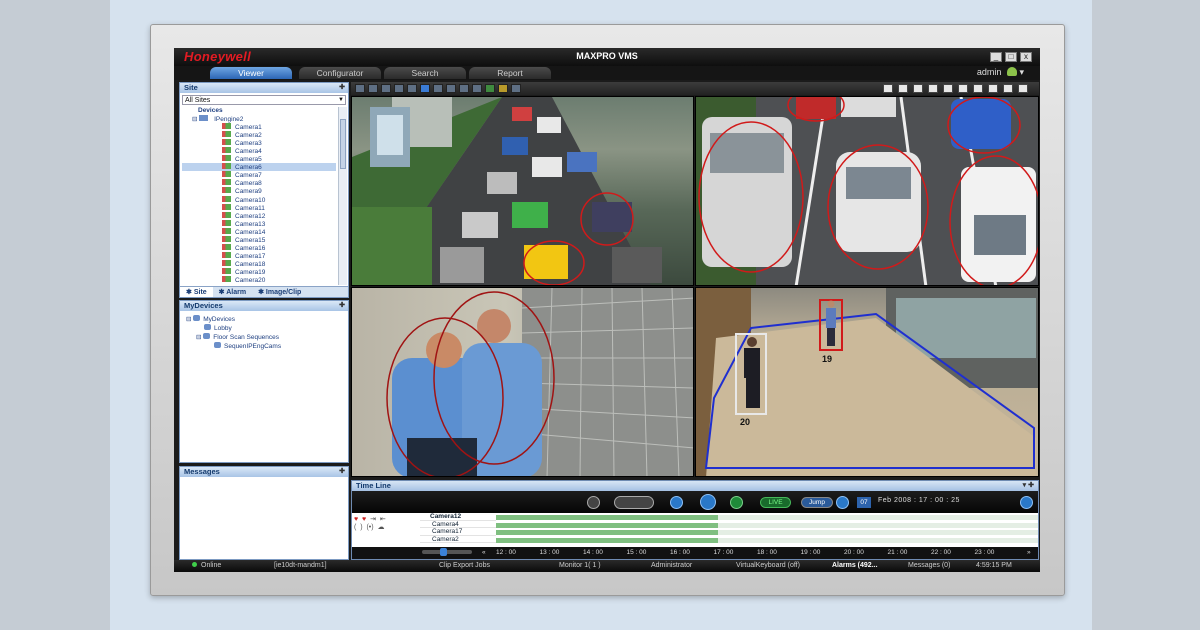  Describe the element at coordinates (412, 88) in the screenshot. I see `toolbar-button-clip` at that location.